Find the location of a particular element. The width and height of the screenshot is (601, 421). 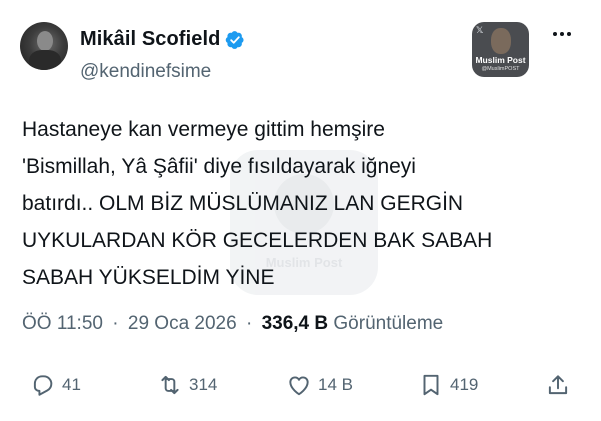

like-button: 14 B is located at coordinates (319, 385).